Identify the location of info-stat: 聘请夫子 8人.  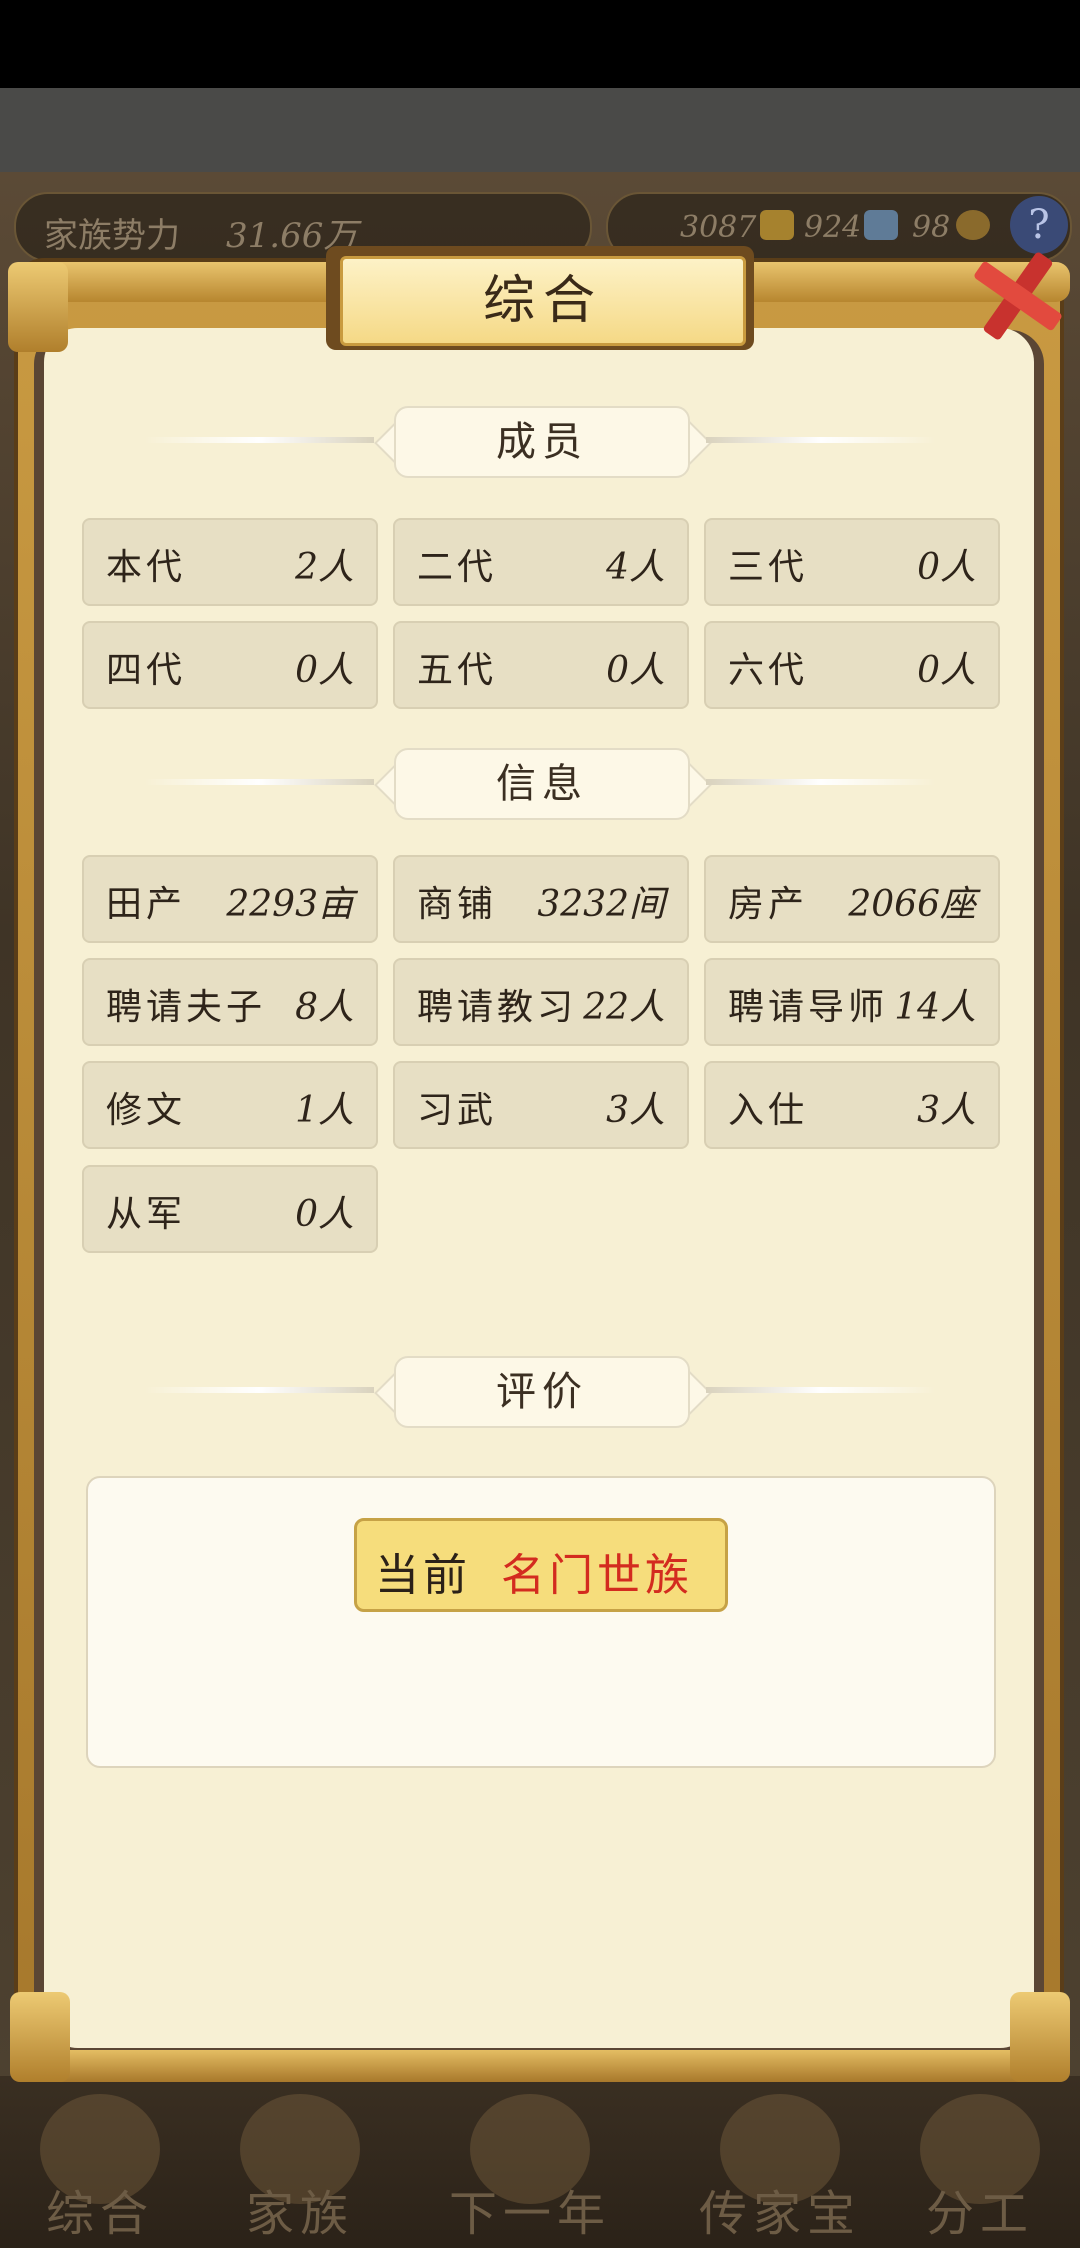
(230, 1002).